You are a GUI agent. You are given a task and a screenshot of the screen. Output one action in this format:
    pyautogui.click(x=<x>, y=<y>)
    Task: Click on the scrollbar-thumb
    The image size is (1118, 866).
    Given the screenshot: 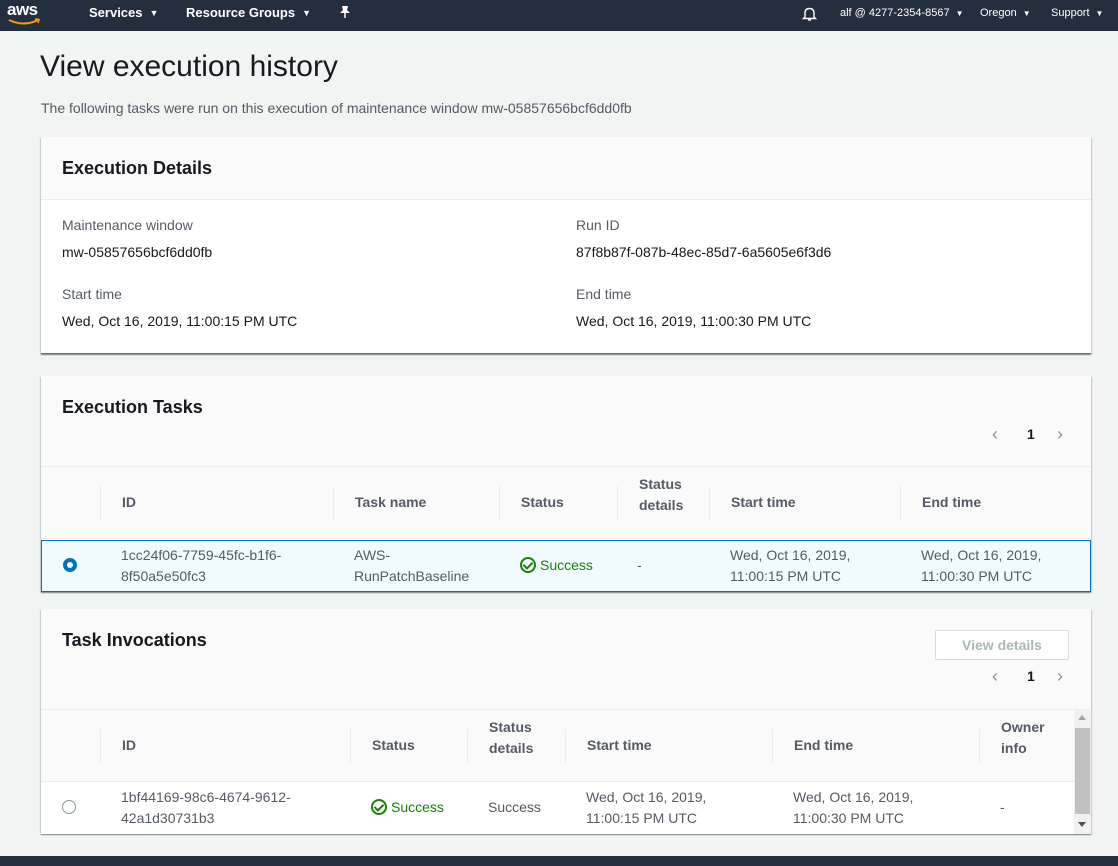 What is the action you would take?
    pyautogui.click(x=1082, y=771)
    